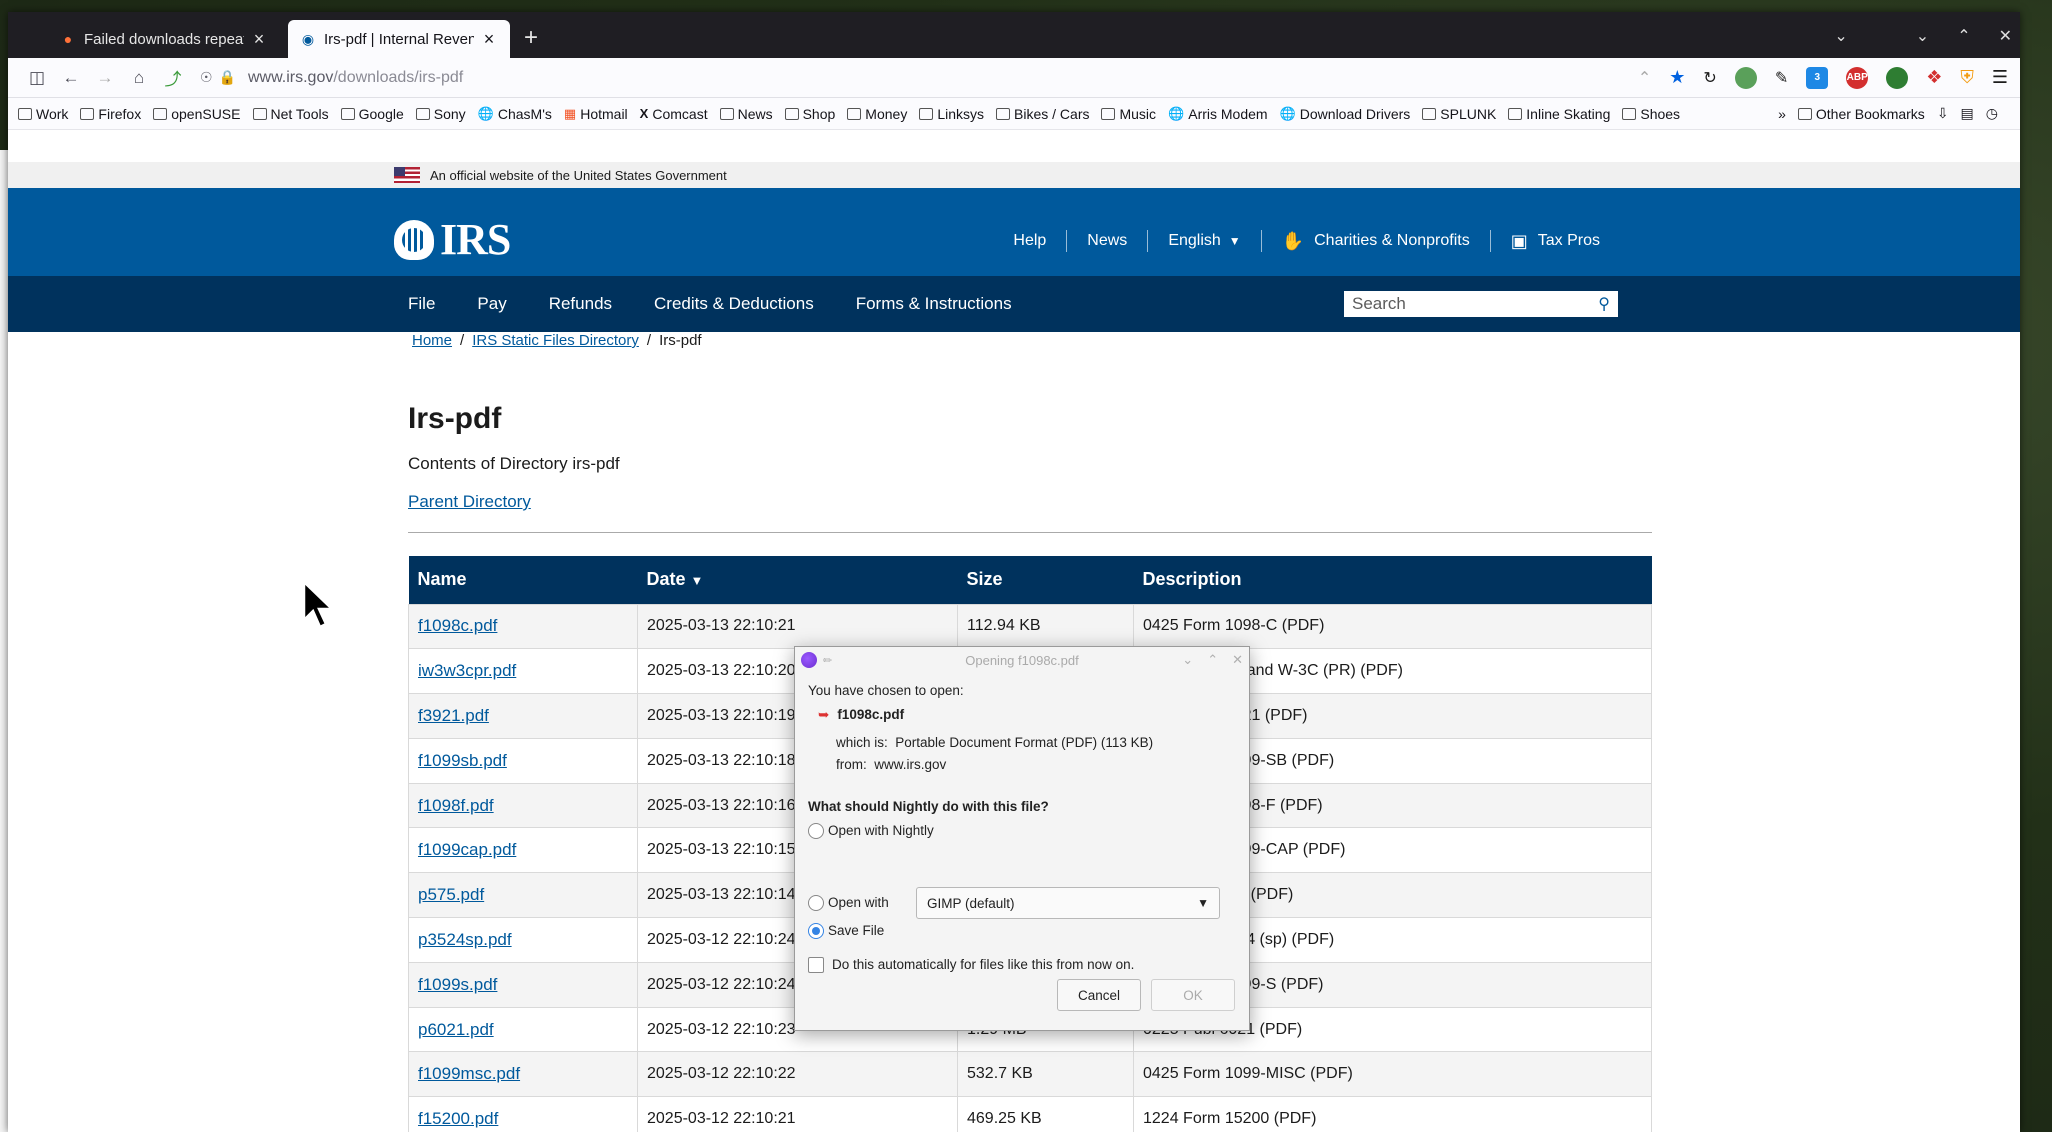 Image resolution: width=2052 pixels, height=1132 pixels. I want to click on bookmark-item: Money, so click(877, 114).